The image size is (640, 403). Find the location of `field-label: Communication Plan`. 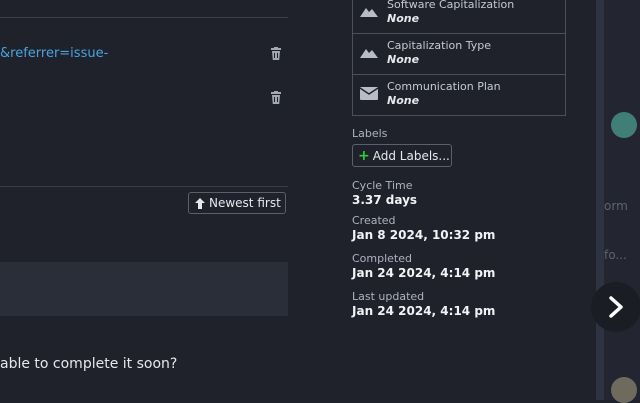

field-label: Communication Plan is located at coordinates (444, 86).